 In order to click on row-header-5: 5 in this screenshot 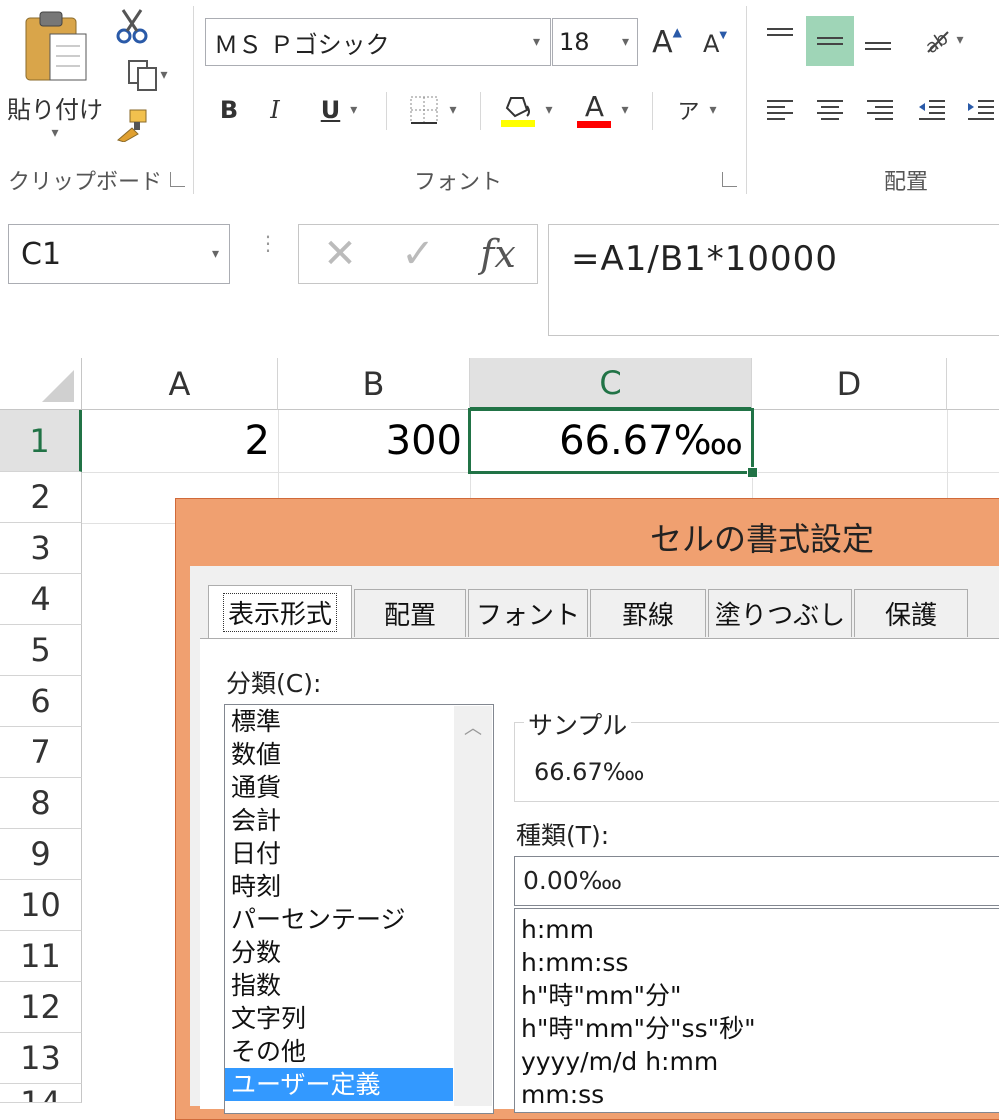, I will do `click(41, 650)`.